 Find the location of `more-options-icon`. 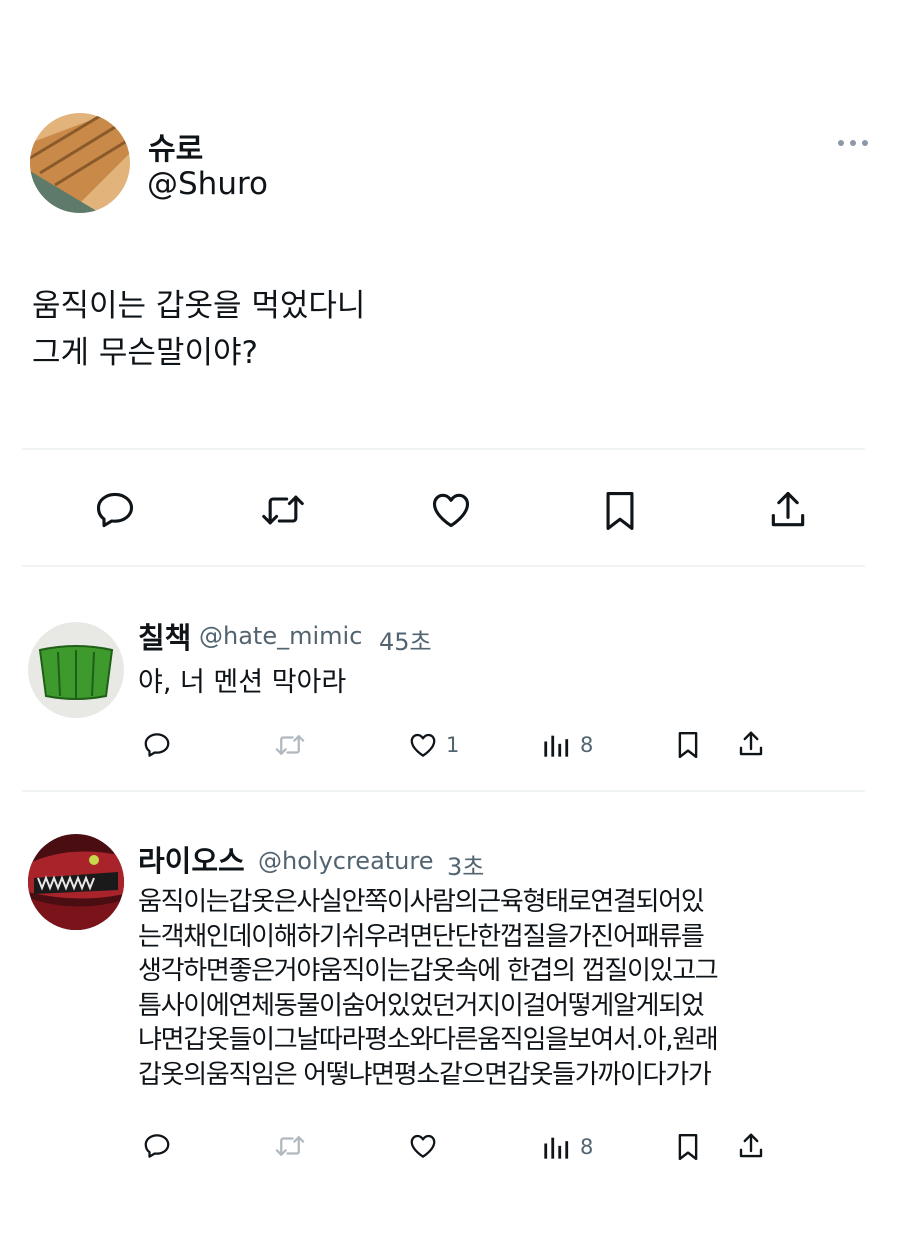

more-options-icon is located at coordinates (853, 143).